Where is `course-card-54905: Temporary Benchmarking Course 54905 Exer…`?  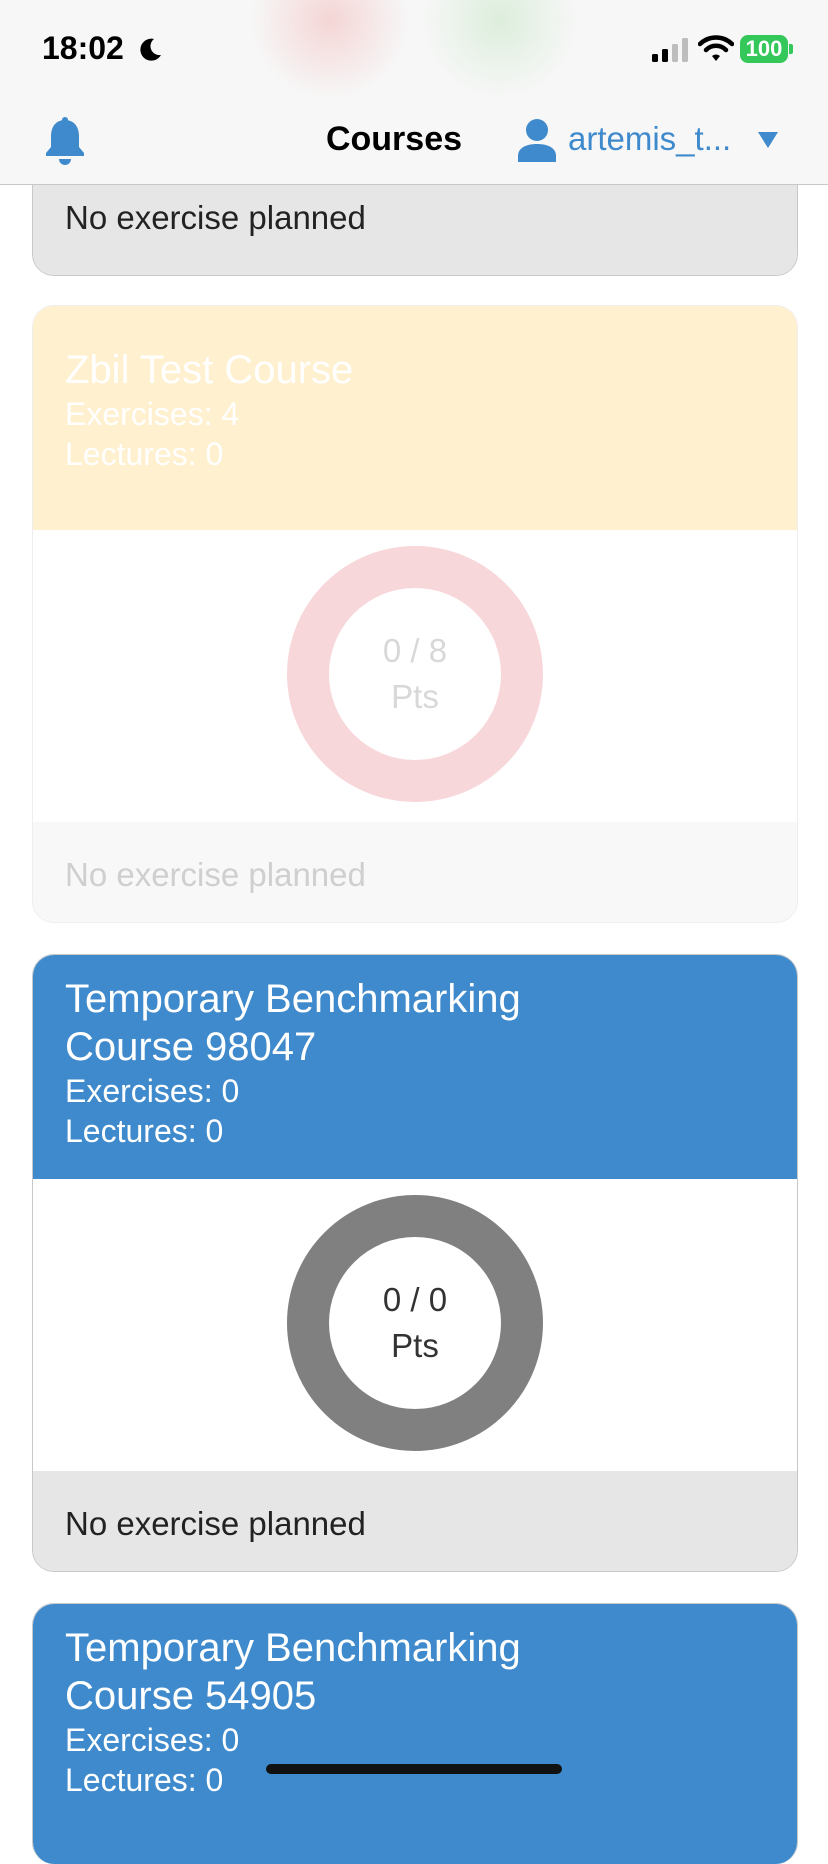 course-card-54905: Temporary Benchmarking Course 54905 Exer… is located at coordinates (415, 1733).